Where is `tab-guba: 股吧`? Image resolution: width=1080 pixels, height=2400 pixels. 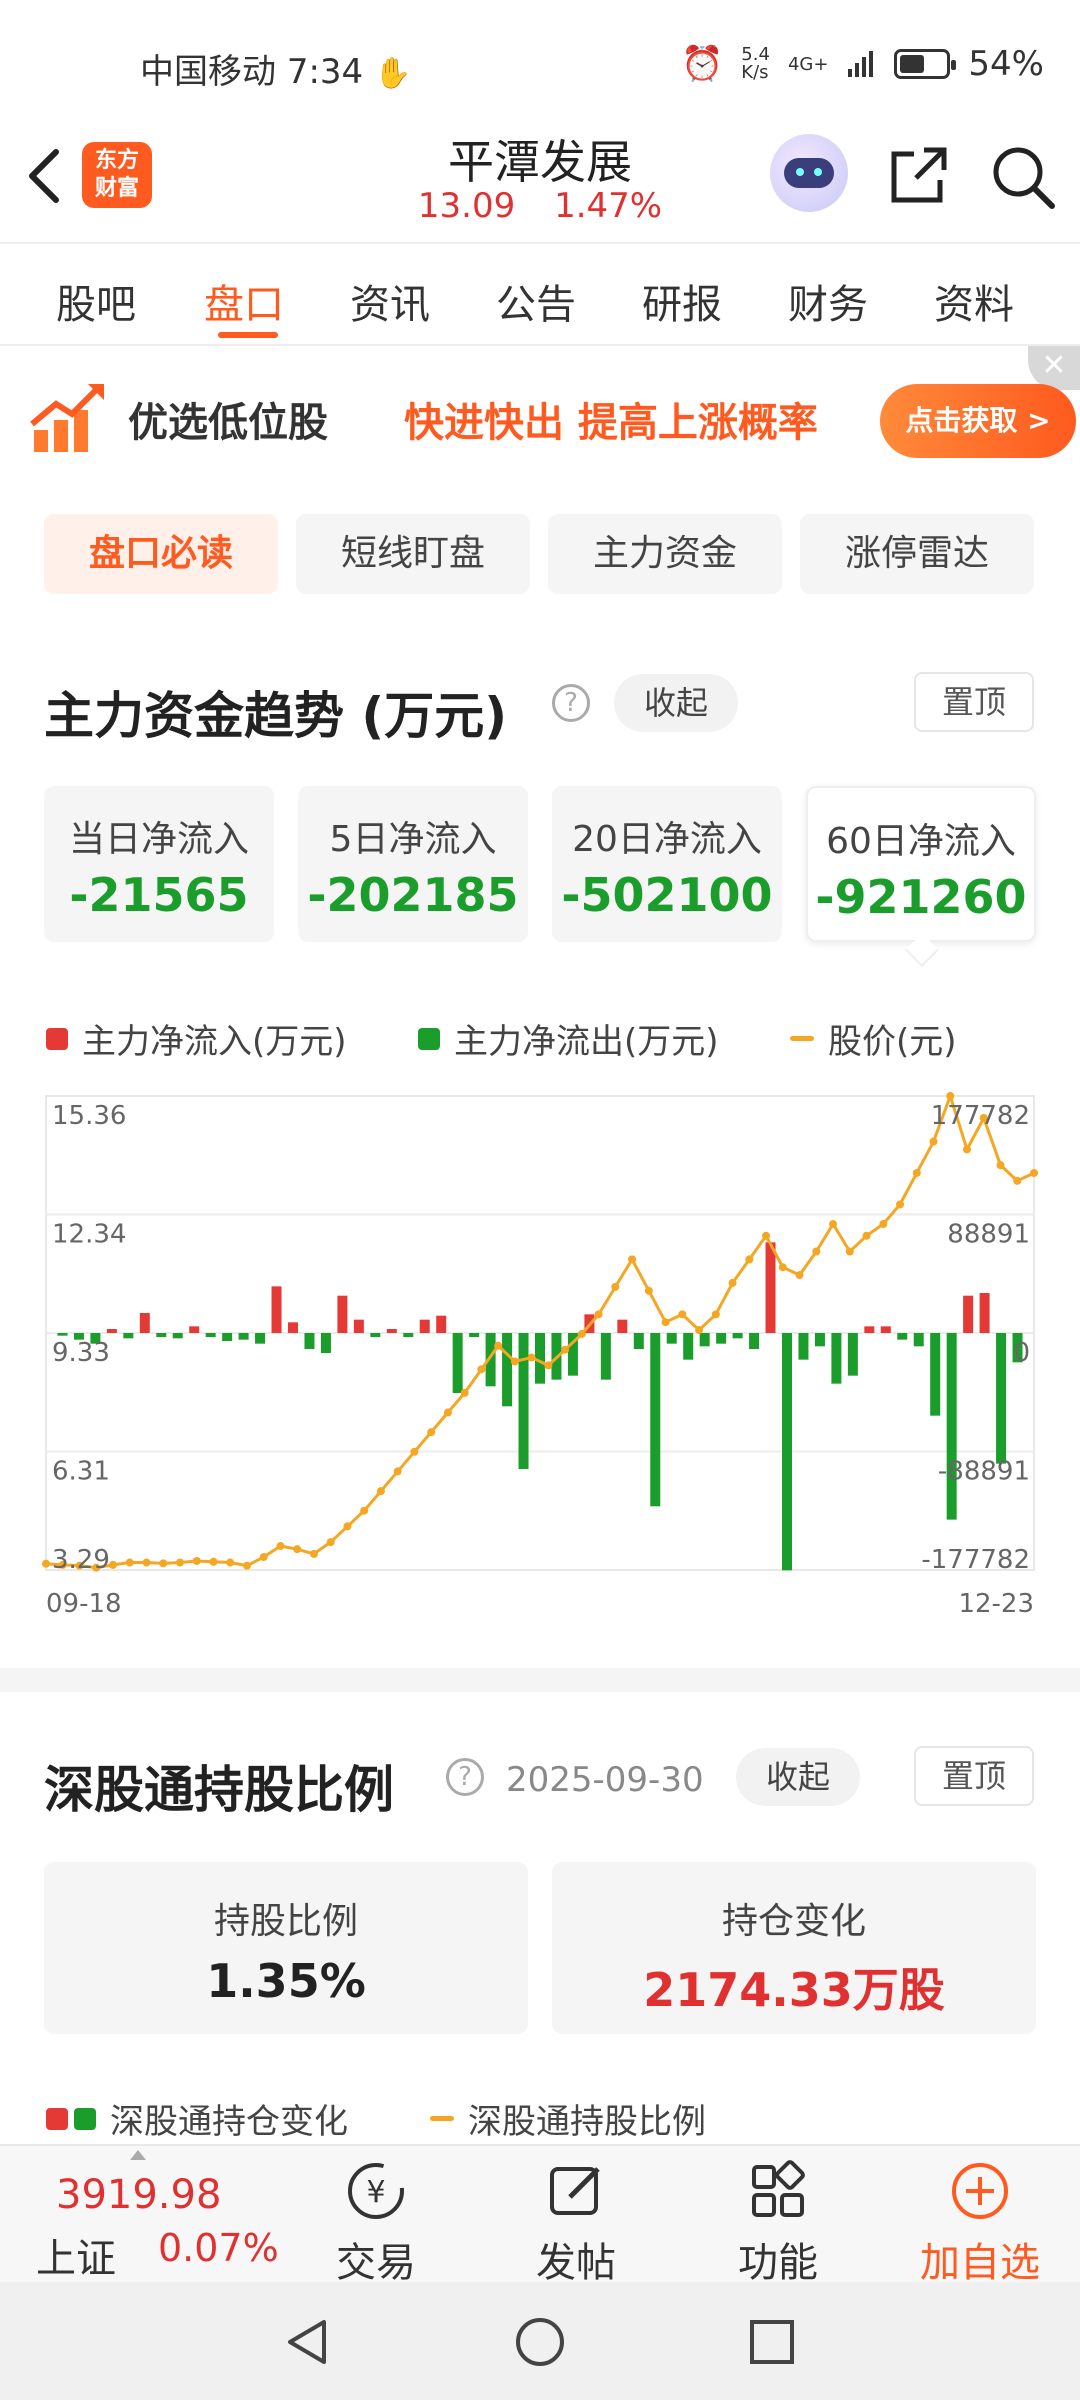 tab-guba: 股吧 is located at coordinates (96, 301).